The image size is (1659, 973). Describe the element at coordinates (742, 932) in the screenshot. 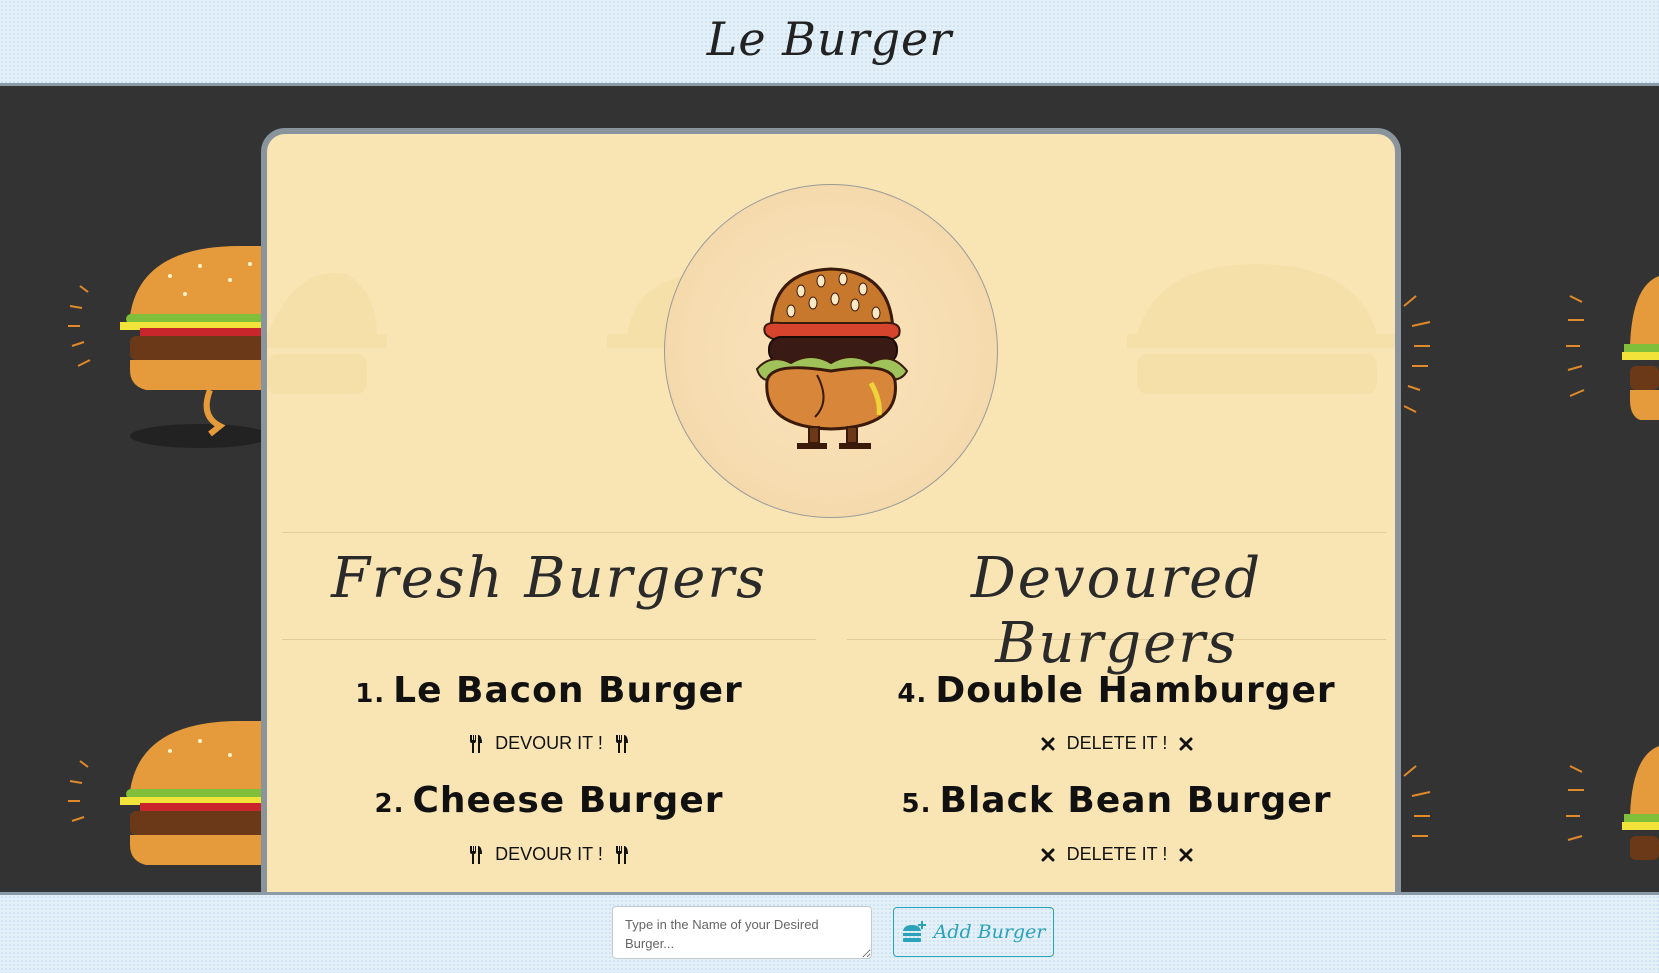

I see `burger-name-input` at that location.